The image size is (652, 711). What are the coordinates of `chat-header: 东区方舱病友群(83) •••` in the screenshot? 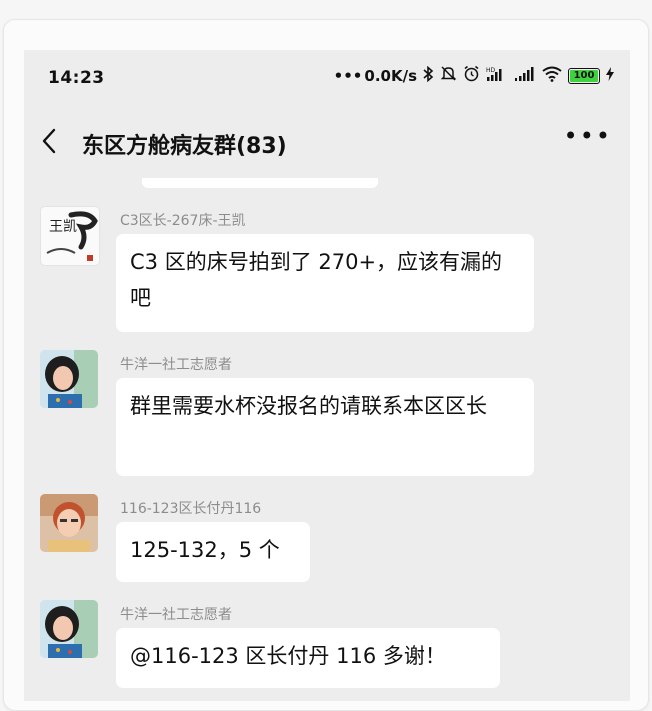 It's located at (327, 143).